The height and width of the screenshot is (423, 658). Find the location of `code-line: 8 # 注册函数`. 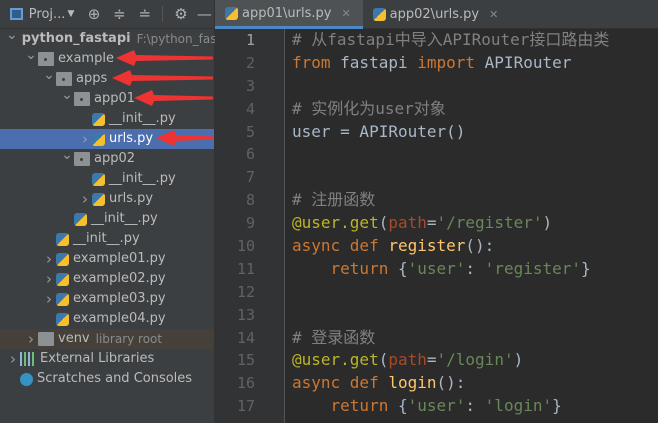

code-line: 8 # 注册函数 is located at coordinates (436, 200).